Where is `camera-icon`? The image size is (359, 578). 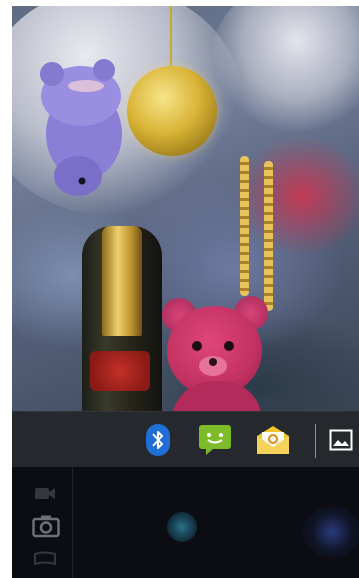 camera-icon is located at coordinates (46, 526).